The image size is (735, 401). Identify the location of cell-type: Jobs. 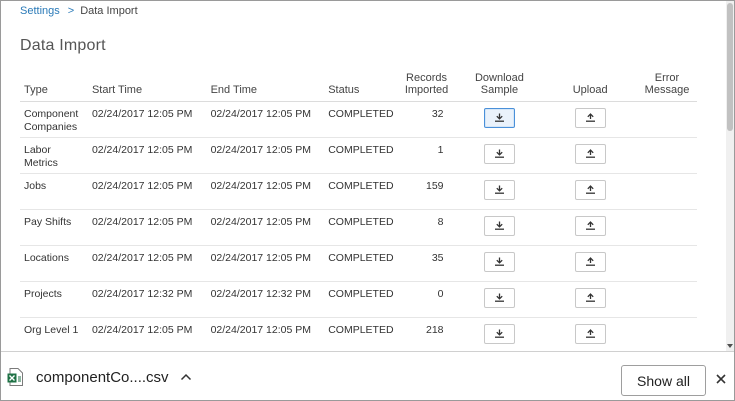
(54, 191).